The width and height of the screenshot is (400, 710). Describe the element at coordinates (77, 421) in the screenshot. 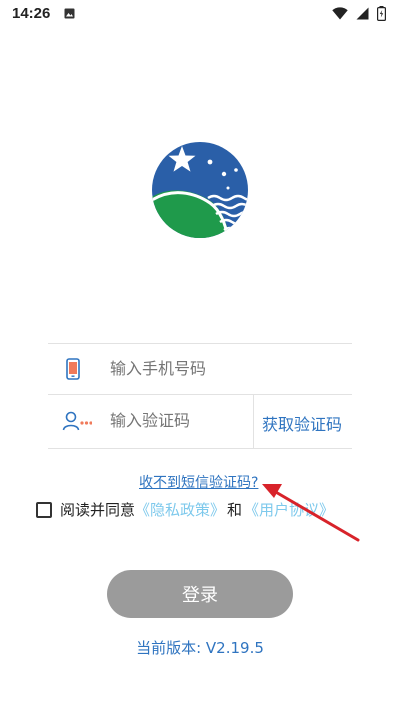

I see `user-code-icon` at that location.